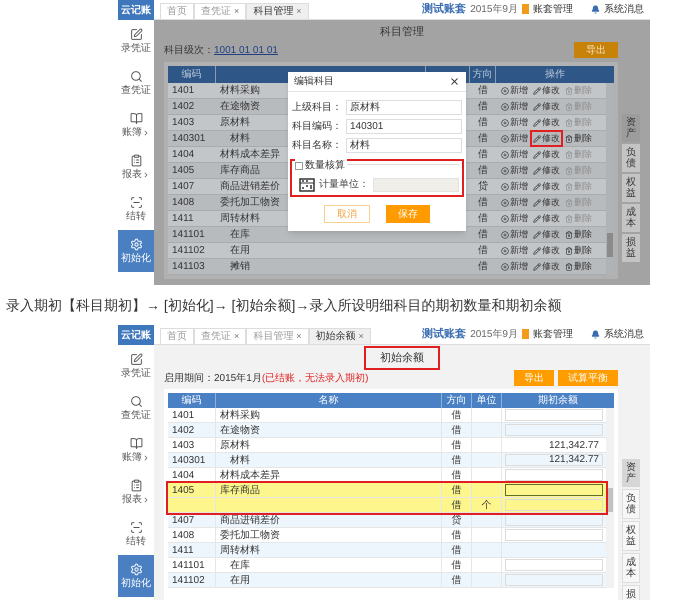  What do you see at coordinates (404, 126) in the screenshot?
I see `input-field: 140301` at bounding box center [404, 126].